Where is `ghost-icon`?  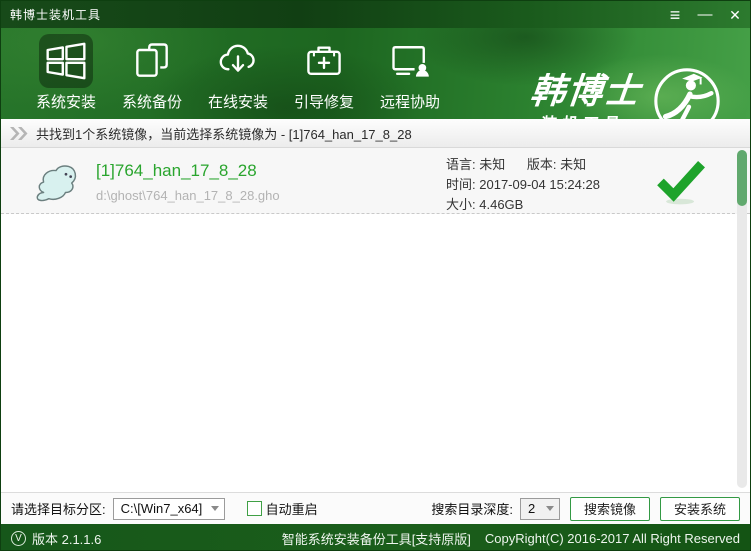 ghost-icon is located at coordinates (54, 183).